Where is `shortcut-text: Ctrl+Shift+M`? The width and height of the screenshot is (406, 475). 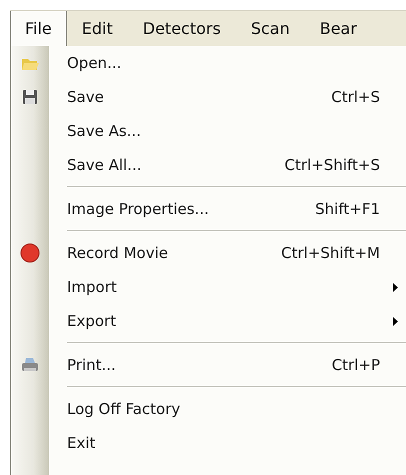 shortcut-text: Ctrl+Shift+M is located at coordinates (330, 253).